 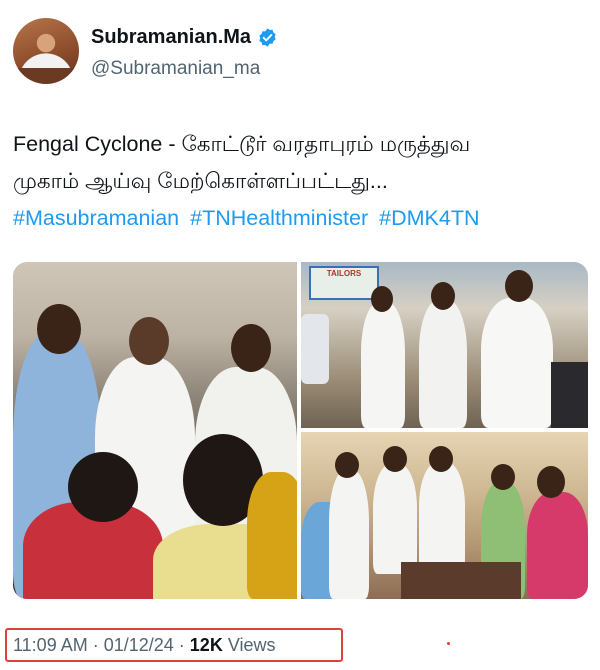 I want to click on author-name-row: Subramanian.Ma, so click(x=184, y=37).